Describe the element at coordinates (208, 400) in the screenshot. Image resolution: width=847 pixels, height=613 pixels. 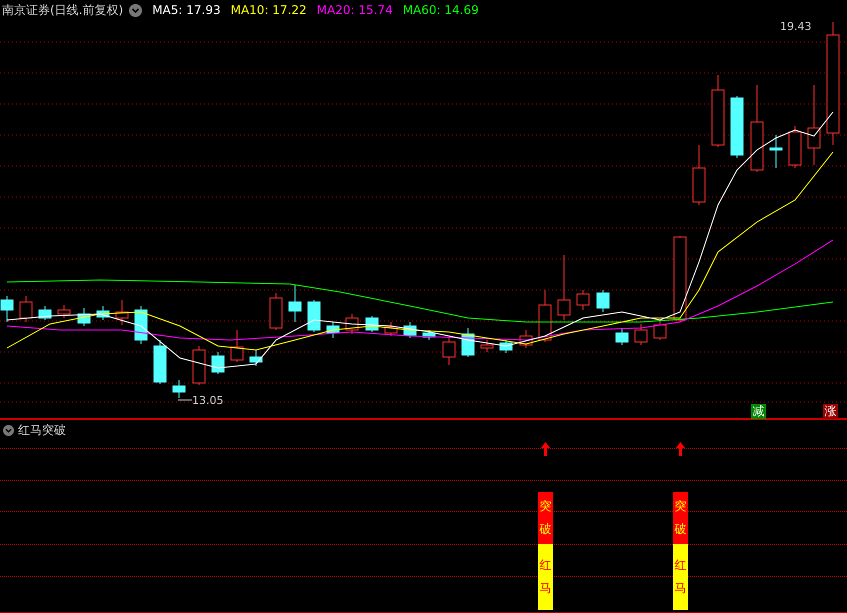
I see `low-price-label: 13.05` at that location.